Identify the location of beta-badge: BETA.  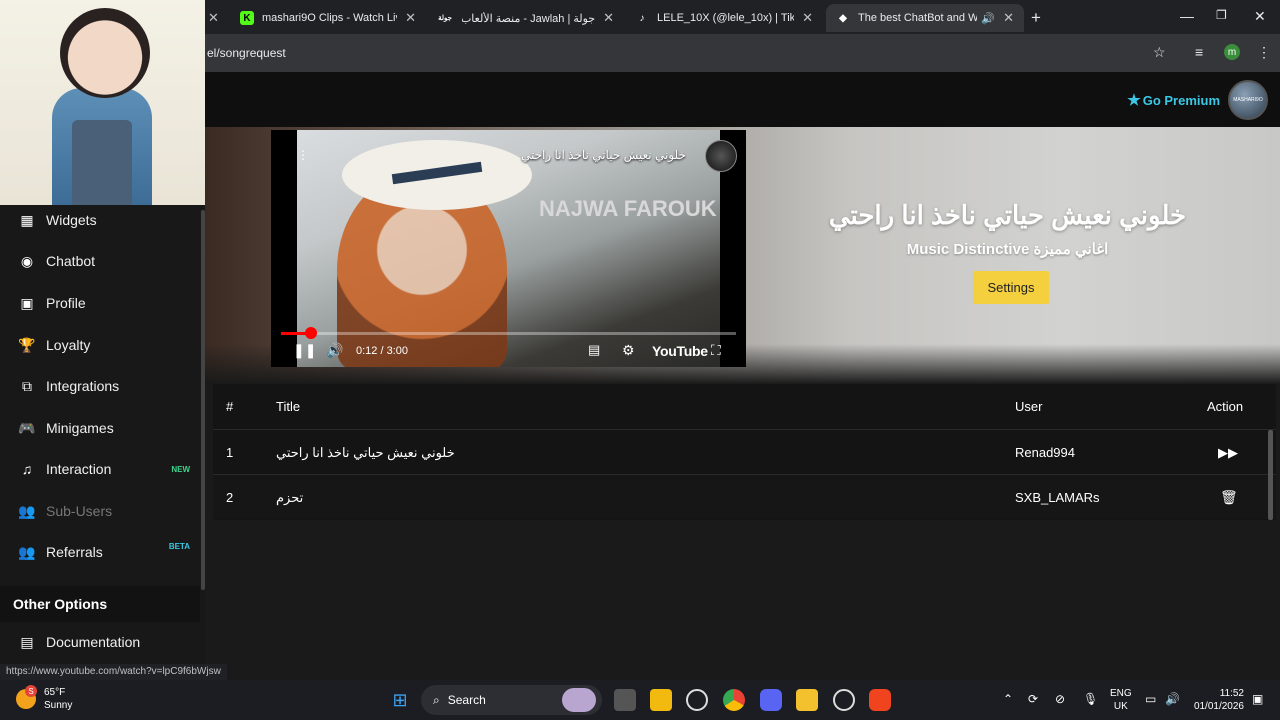
(179, 546).